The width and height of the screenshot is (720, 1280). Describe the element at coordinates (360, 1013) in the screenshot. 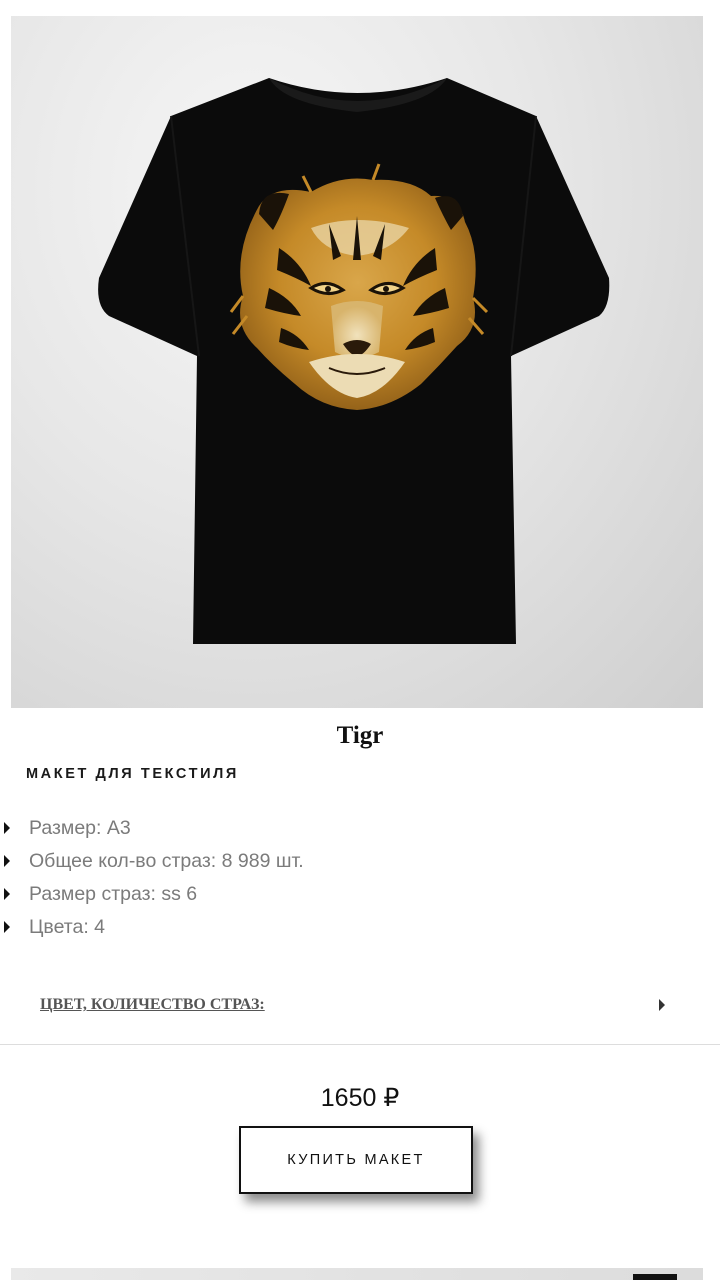

I see `color-count-accordion: ЦВЕТ, КОЛИЧЕСТВО СТРАЗ:` at that location.